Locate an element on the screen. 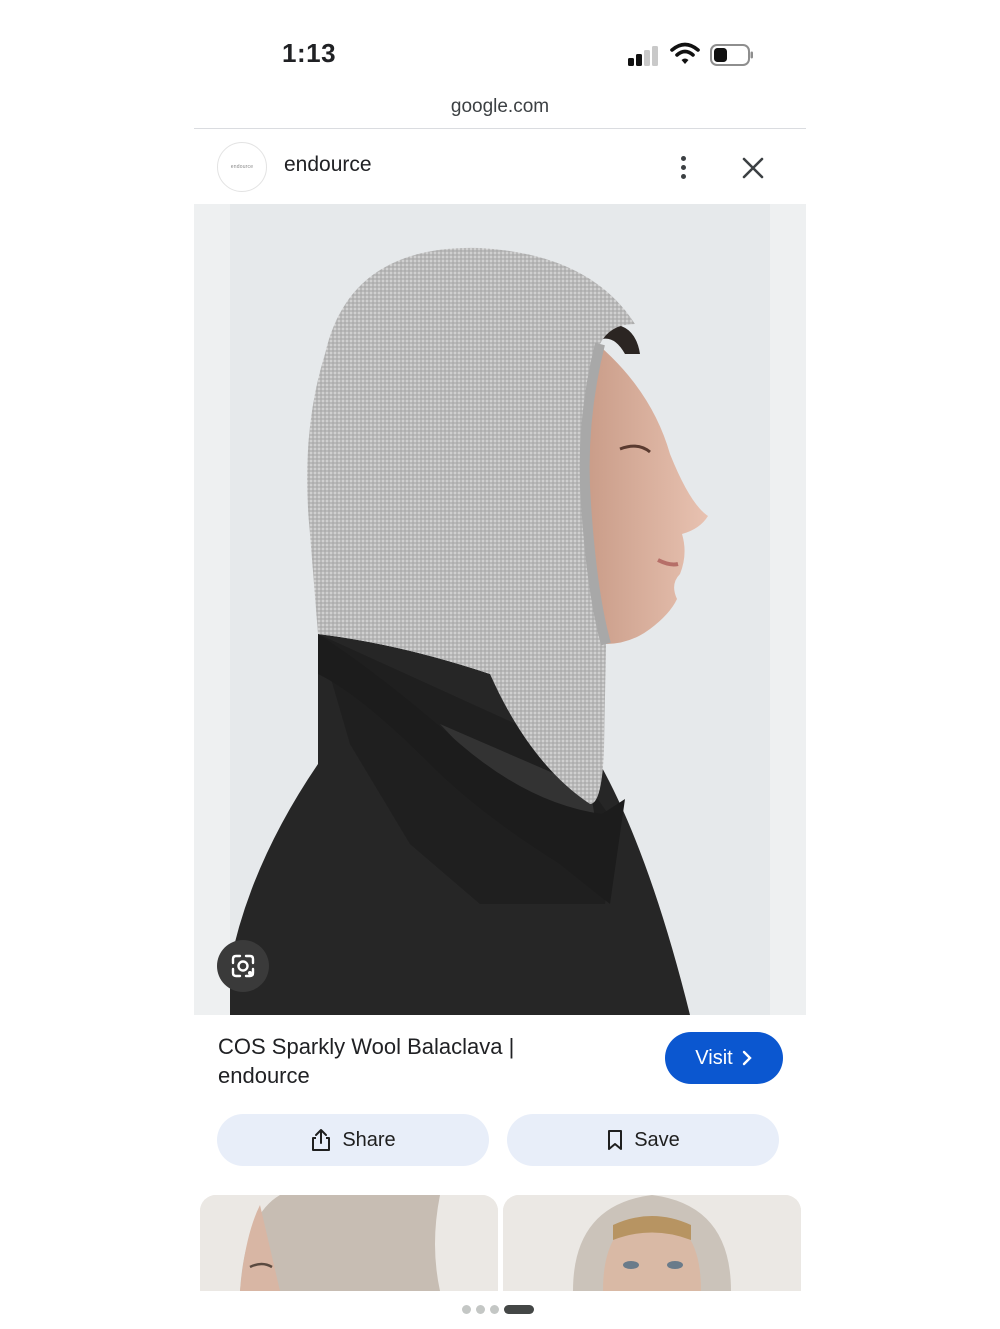 The height and width of the screenshot is (1329, 1000). share-button: Share is located at coordinates (353, 1140).